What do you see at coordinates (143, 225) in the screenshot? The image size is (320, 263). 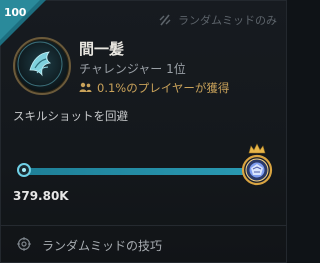 I see `footer-divider` at bounding box center [143, 225].